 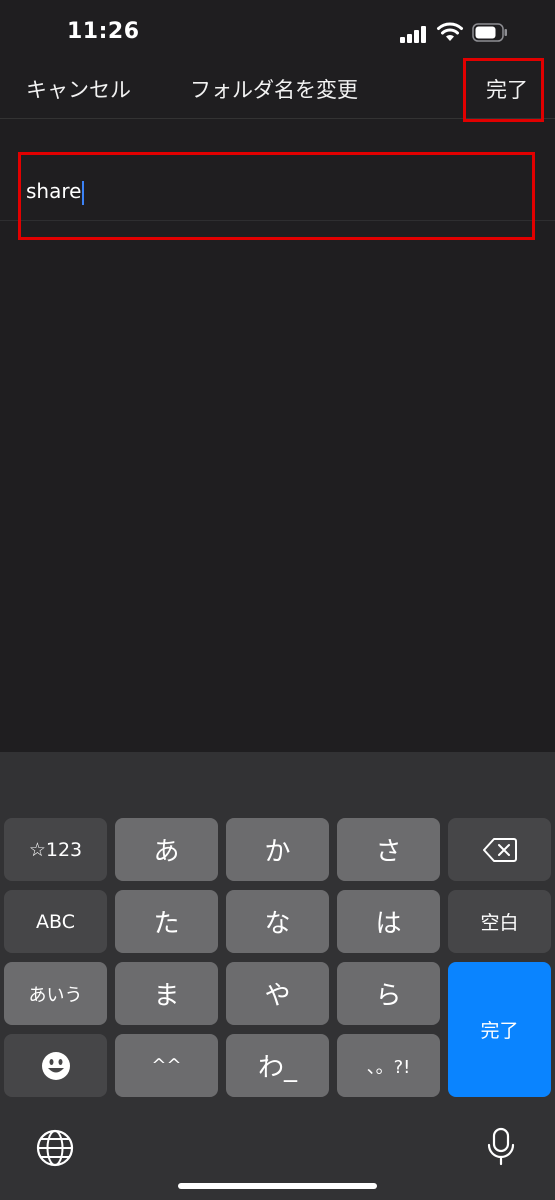 I want to click on key-ra: ら, so click(x=388, y=993).